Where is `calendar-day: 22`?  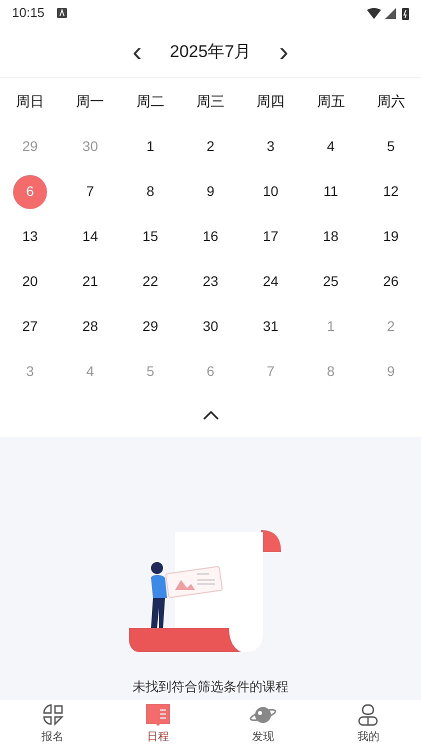
calendar-day: 22 is located at coordinates (150, 281).